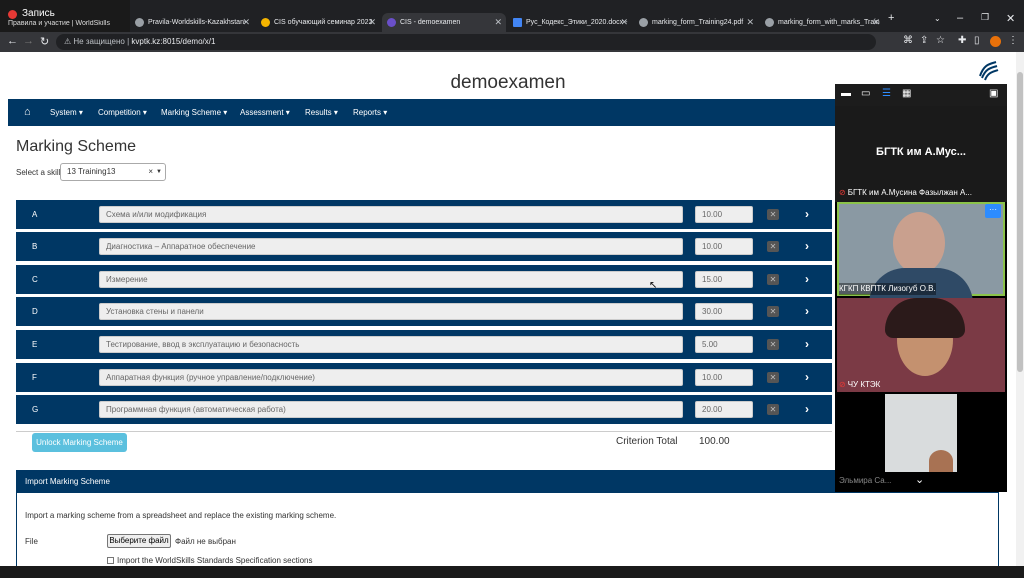 This screenshot has height=578, width=1024. Describe the element at coordinates (993, 211) in the screenshot. I see `more-options-icon: ···` at that location.